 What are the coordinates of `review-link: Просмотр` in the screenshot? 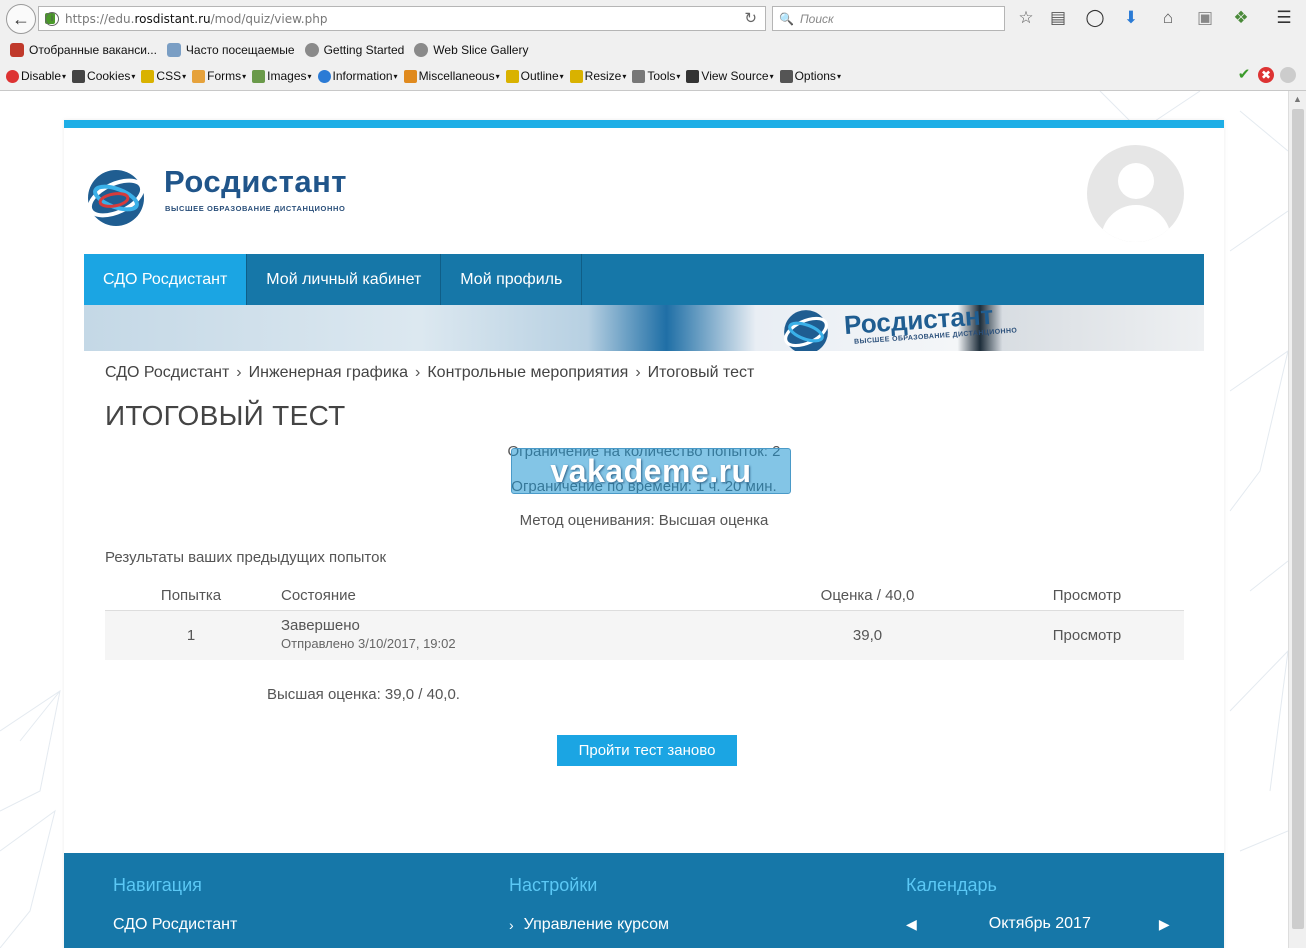 It's located at (1087, 635).